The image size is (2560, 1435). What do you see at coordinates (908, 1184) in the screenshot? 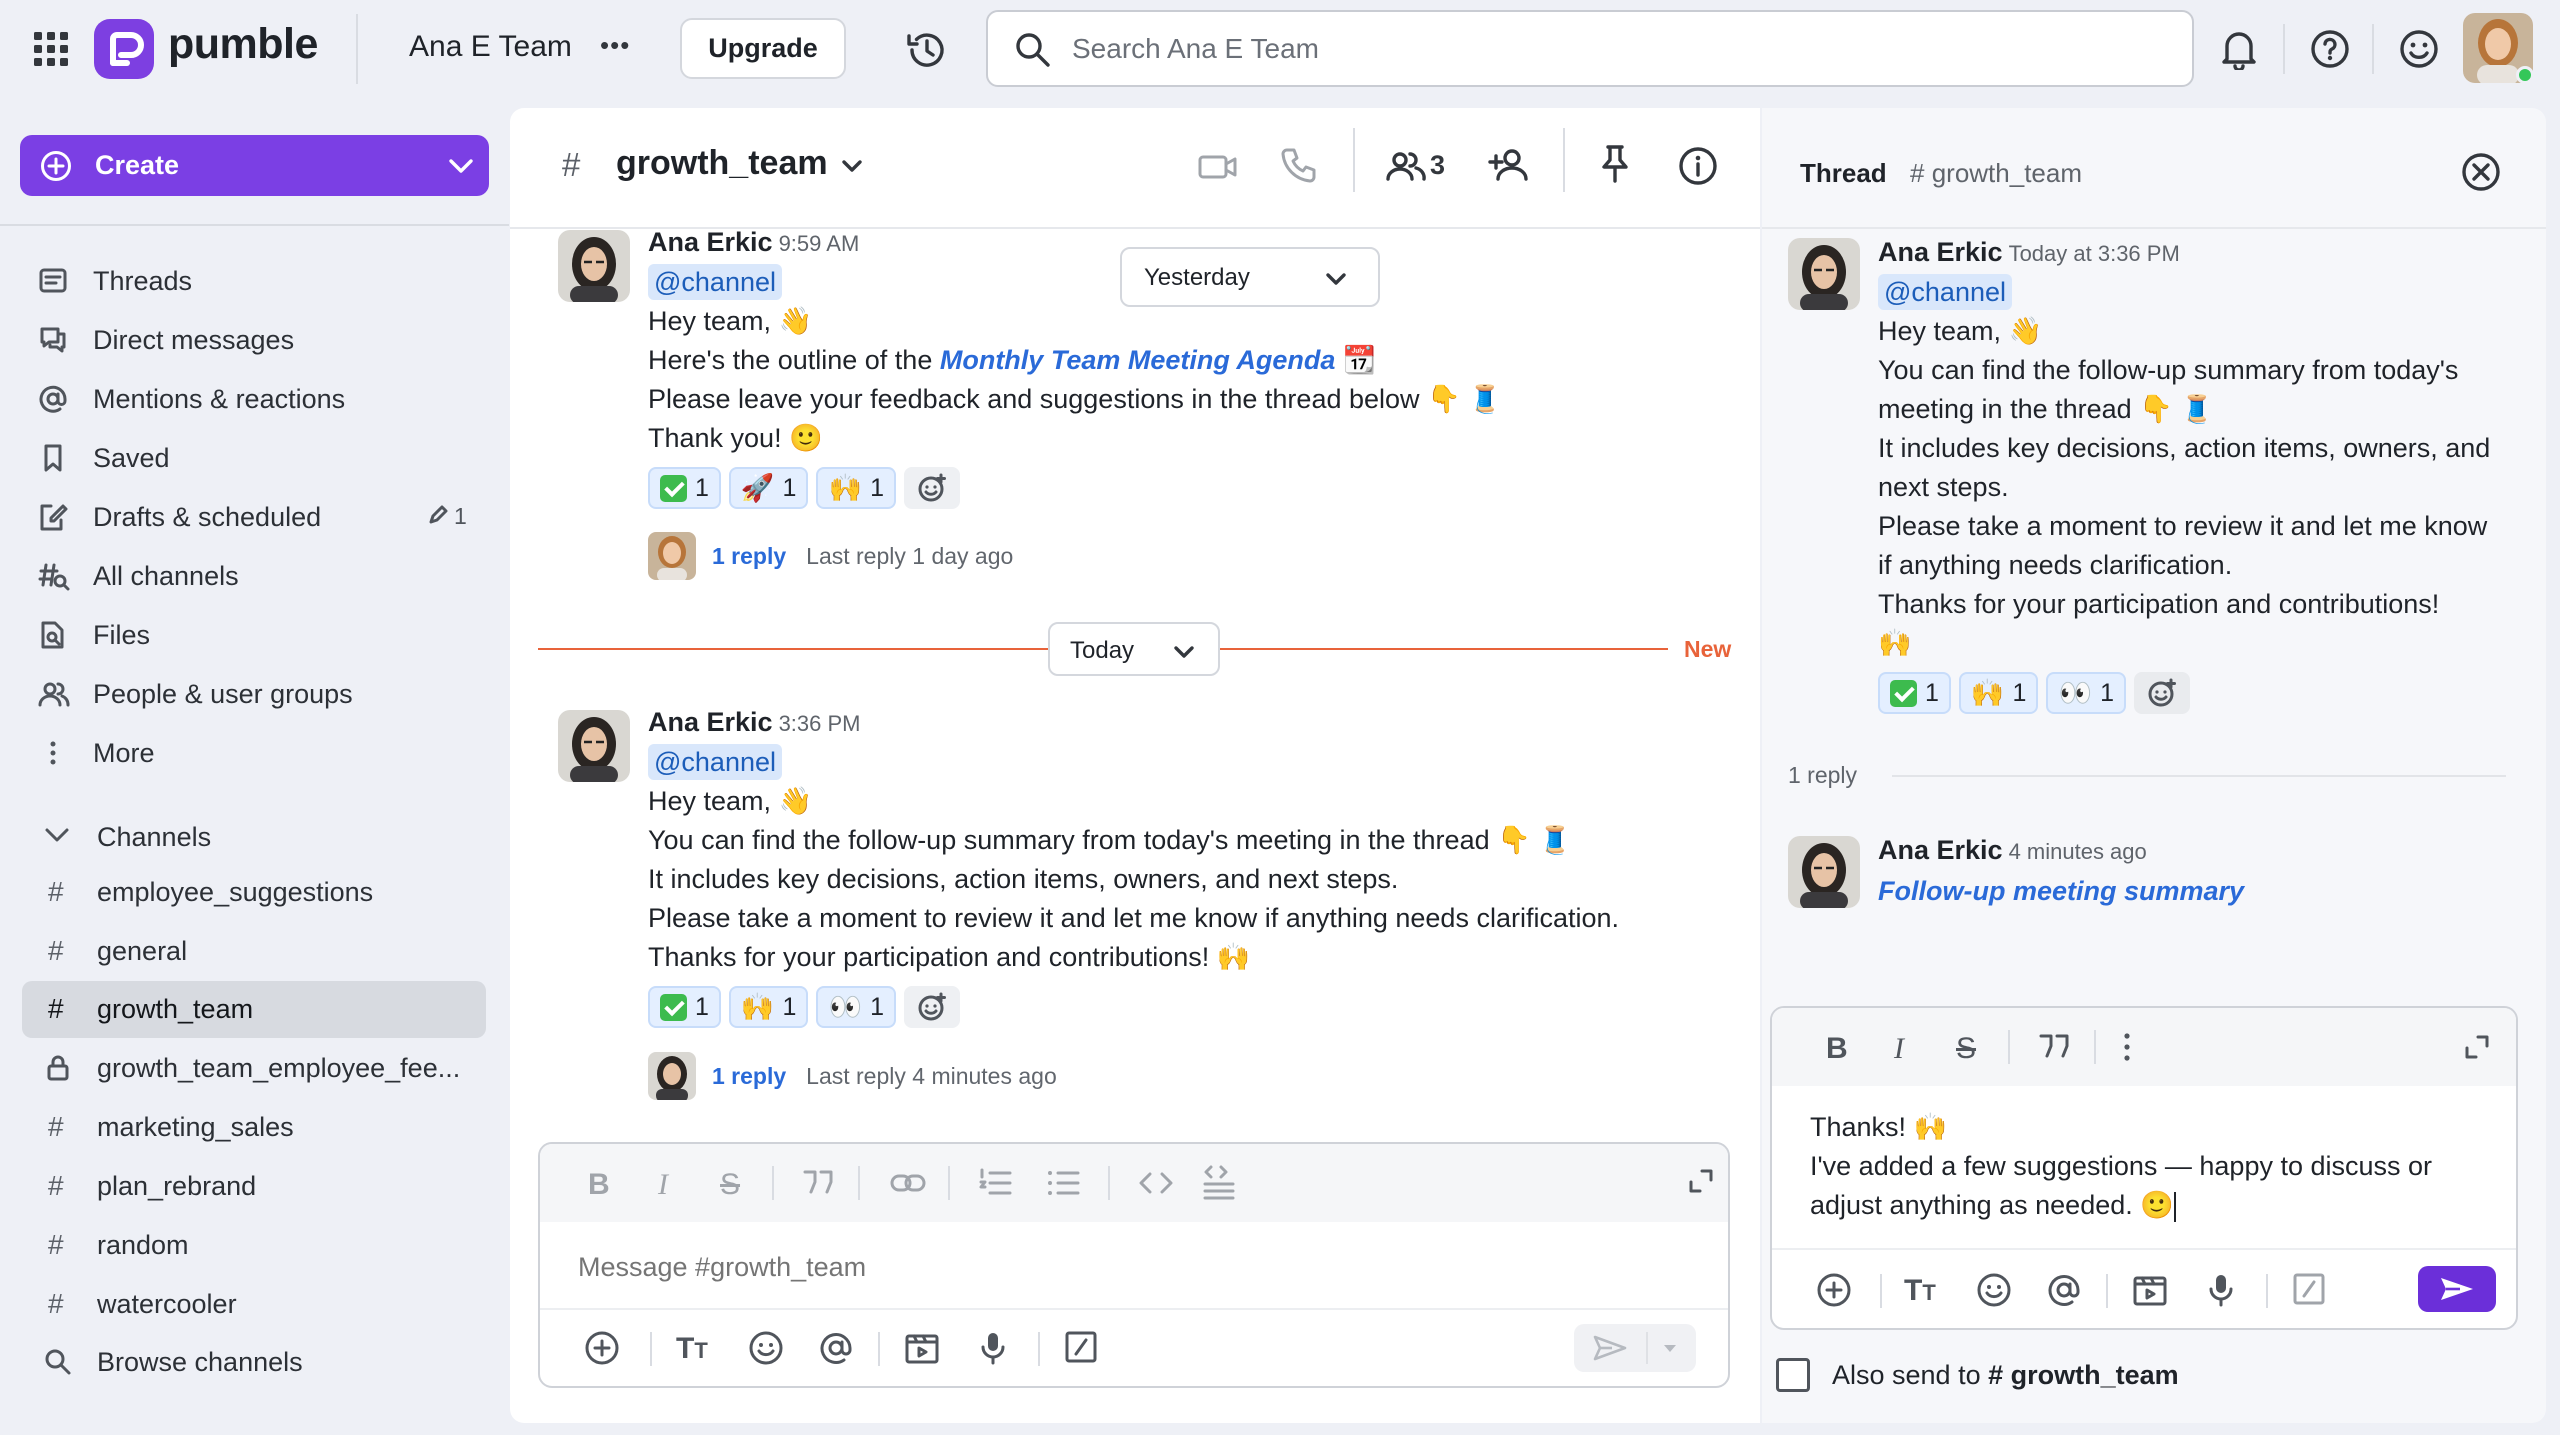
I see `link-icon` at bounding box center [908, 1184].